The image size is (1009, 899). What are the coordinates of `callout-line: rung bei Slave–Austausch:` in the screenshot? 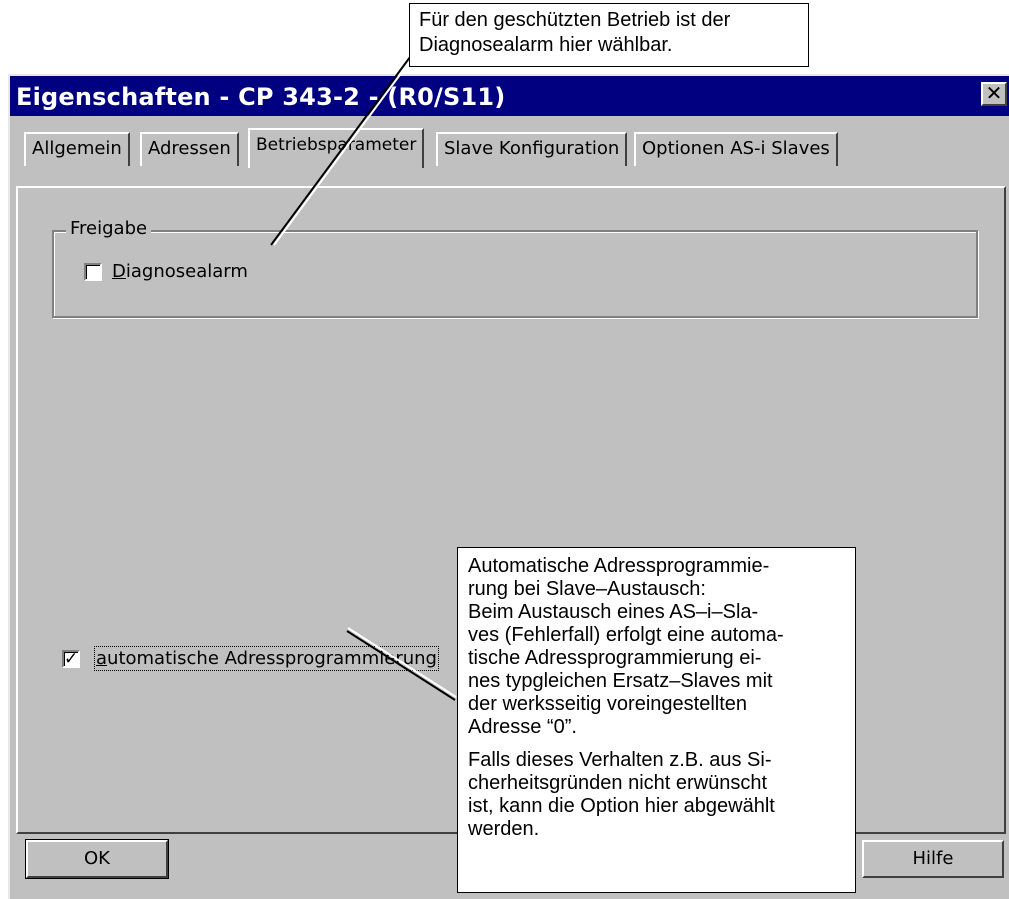 It's located at (587, 589).